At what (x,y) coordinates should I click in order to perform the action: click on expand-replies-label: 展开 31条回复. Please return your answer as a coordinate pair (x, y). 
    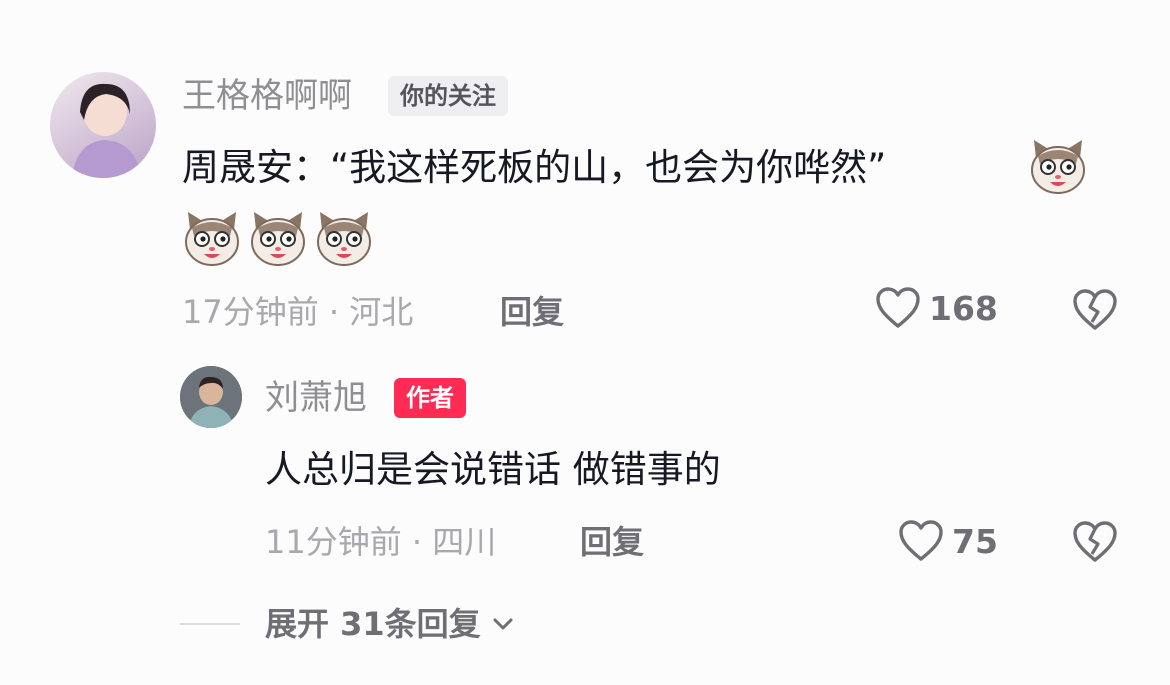
    Looking at the image, I should click on (373, 624).